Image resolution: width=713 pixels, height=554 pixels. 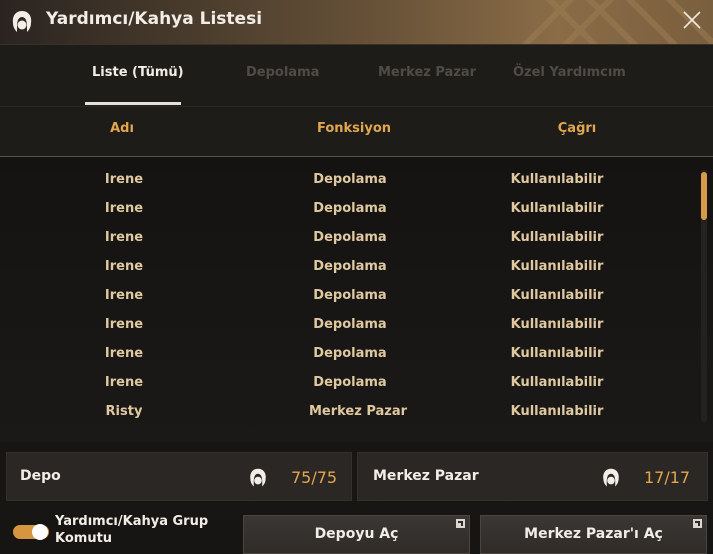 What do you see at coordinates (314, 477) in the screenshot?
I see `depo-count: 75/75` at bounding box center [314, 477].